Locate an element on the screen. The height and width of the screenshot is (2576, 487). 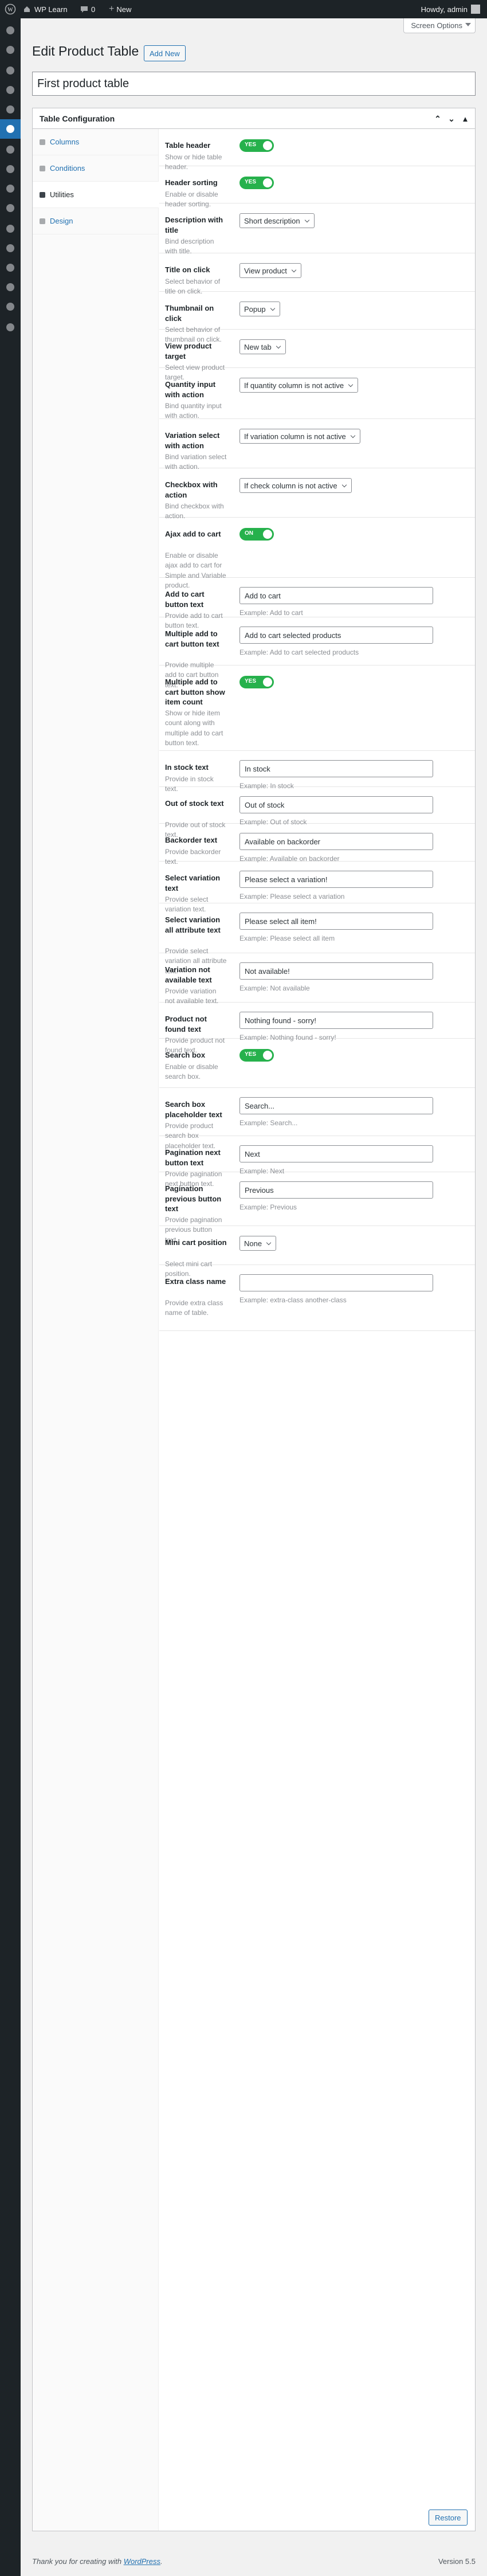
move-down-icon: ⌄ is located at coordinates (452, 119).